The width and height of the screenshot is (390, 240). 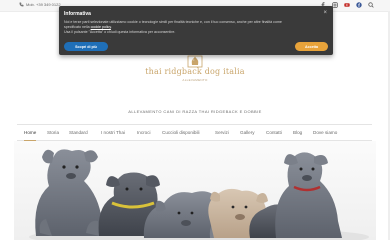 What do you see at coordinates (195, 71) in the screenshot?
I see `logo-title: thai ridgback dog italia` at bounding box center [195, 71].